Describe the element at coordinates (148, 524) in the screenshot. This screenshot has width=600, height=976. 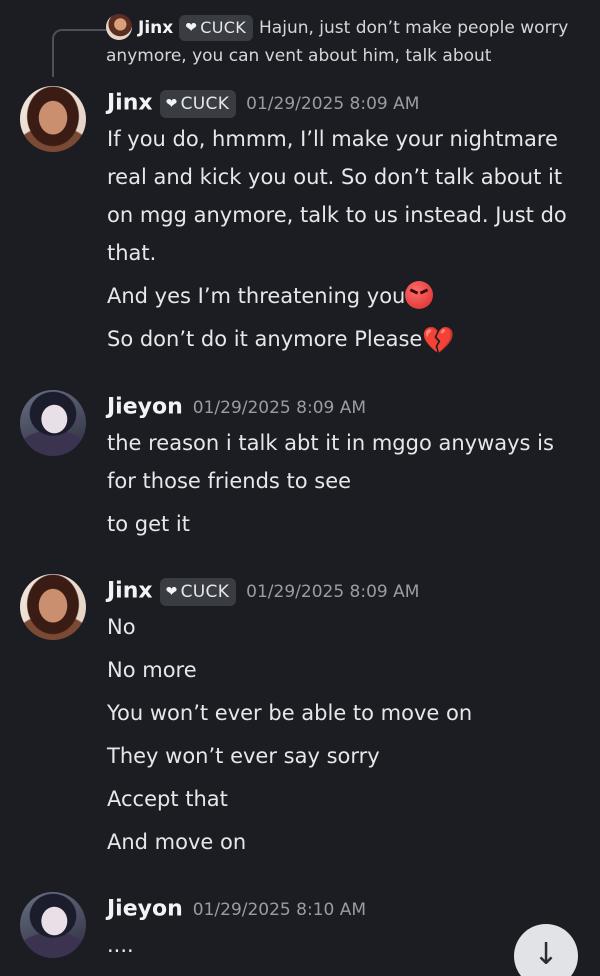
I see `message-text: to get it` at that location.